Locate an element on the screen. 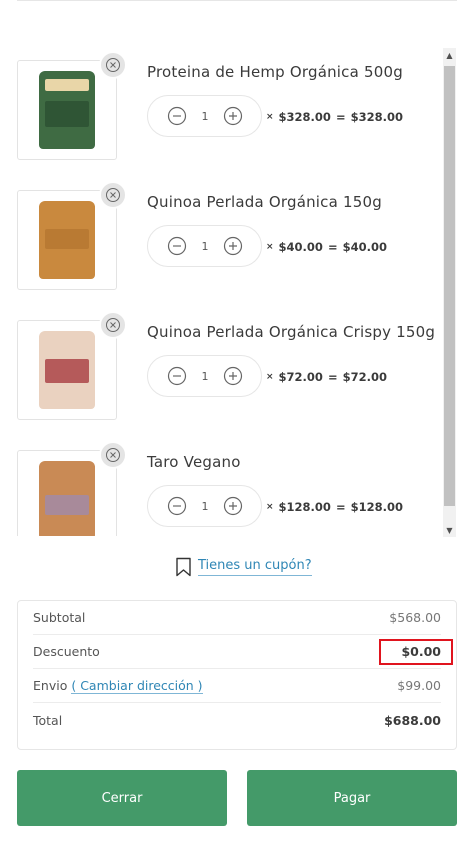 The width and height of the screenshot is (467, 850). price-line: × $328.00 = $328.00 is located at coordinates (334, 117).